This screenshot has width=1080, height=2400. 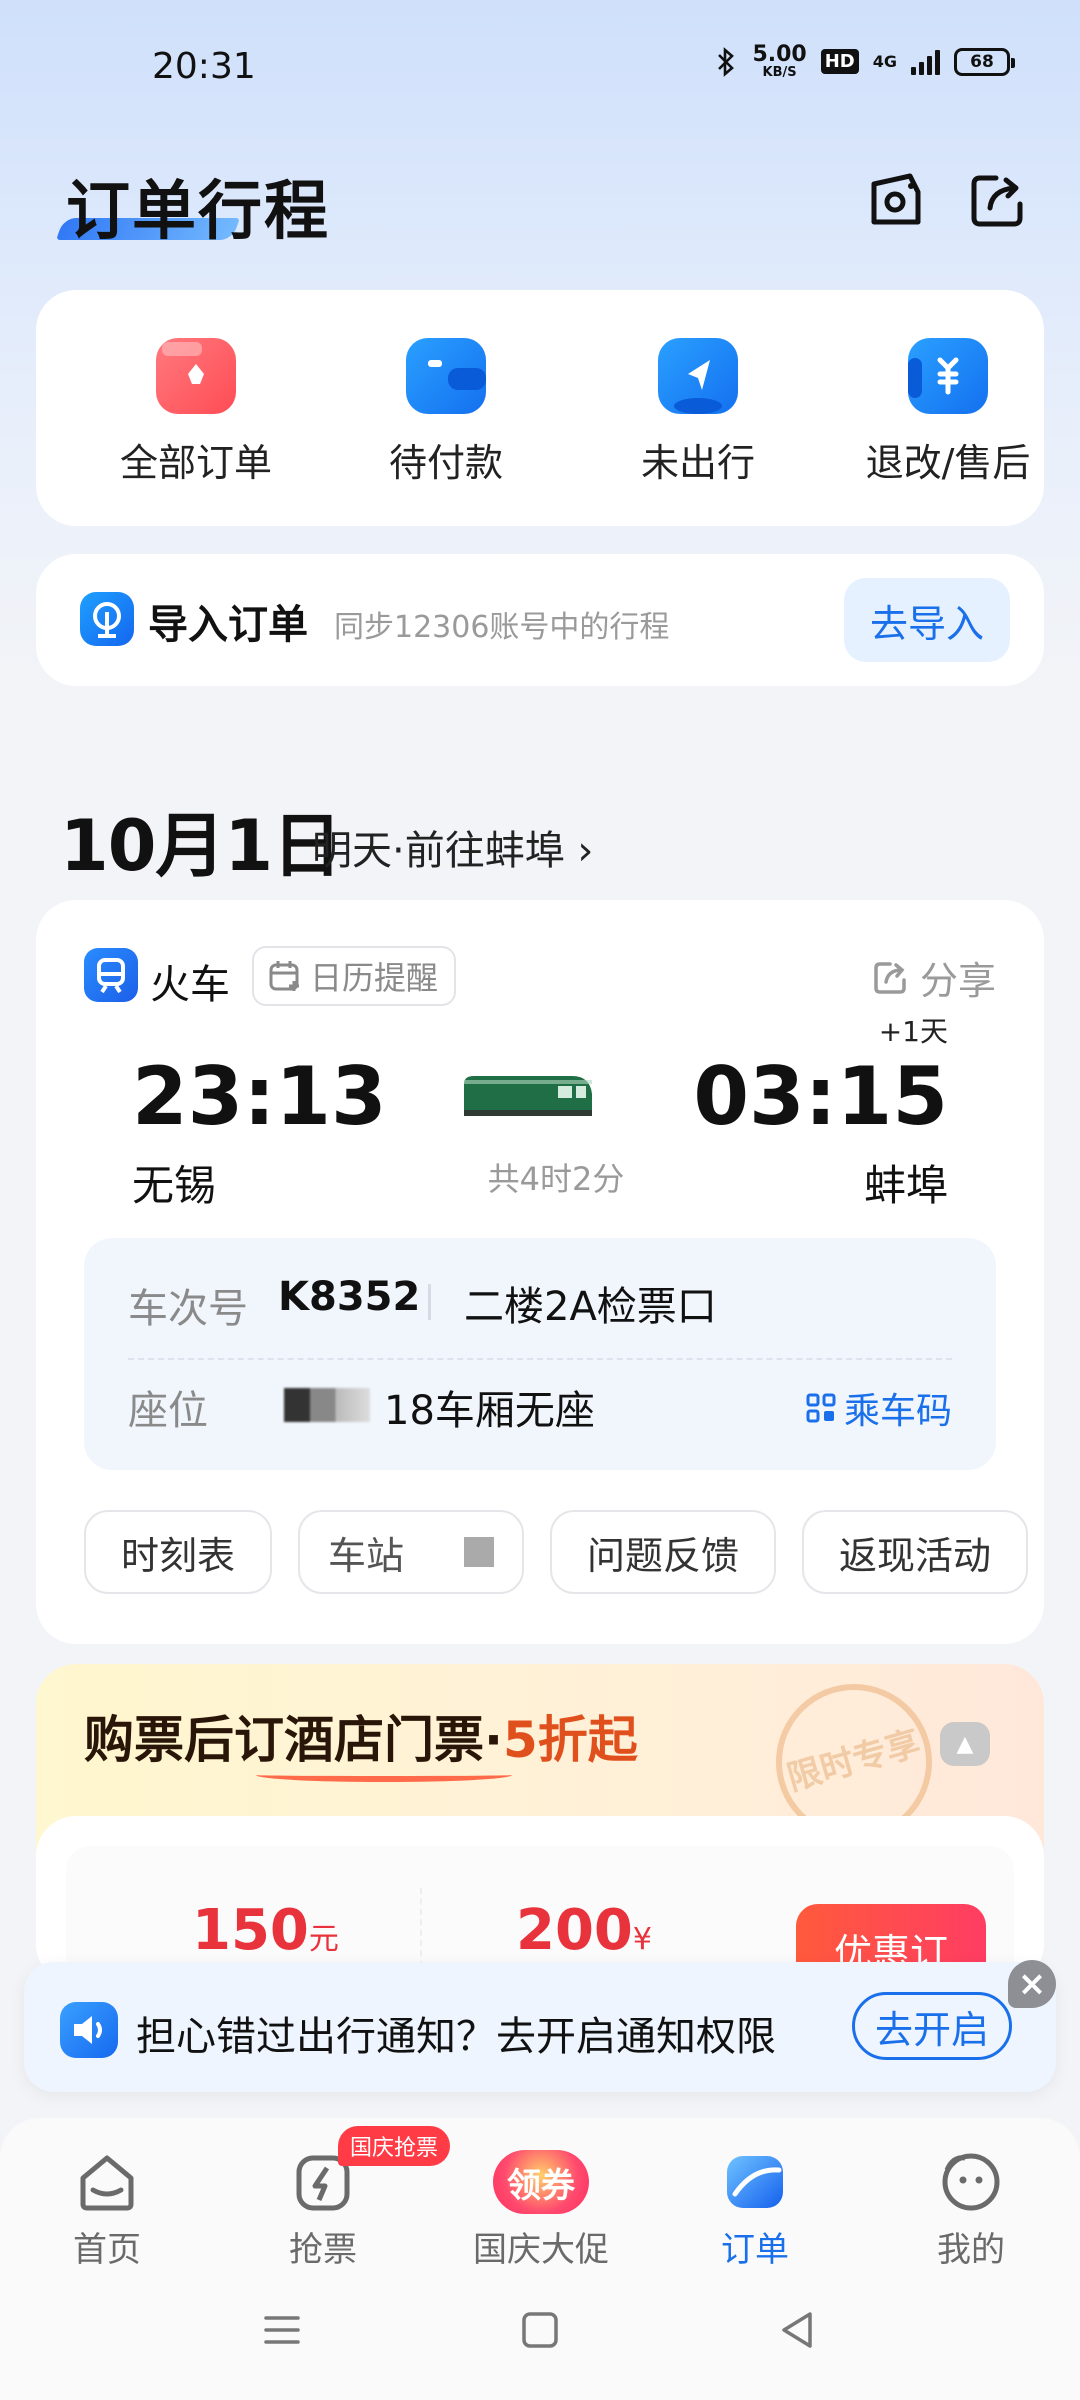 I want to click on hotel-promo-card: 购票后订酒店门票·5折起 限时专享 ▲ 150元 200¥ 优惠订, so click(x=540, y=1824).